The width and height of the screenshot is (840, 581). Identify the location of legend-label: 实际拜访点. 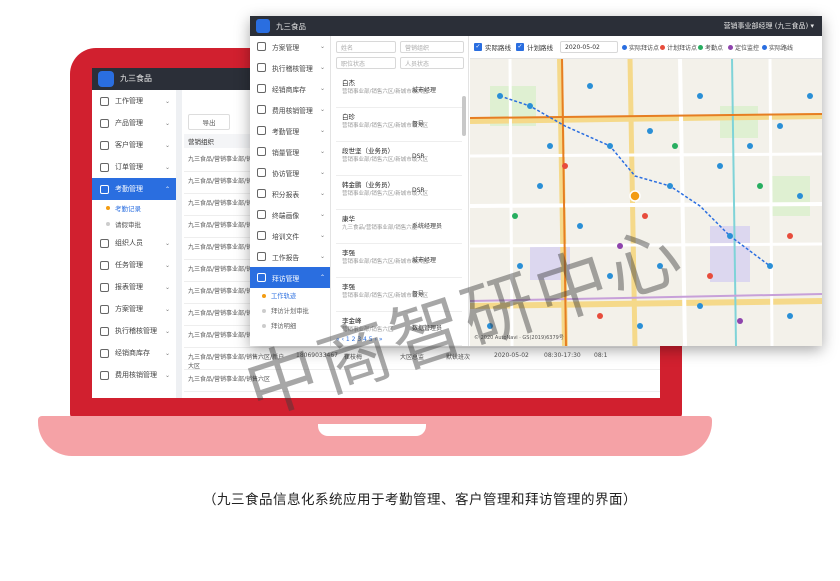
(644, 48).